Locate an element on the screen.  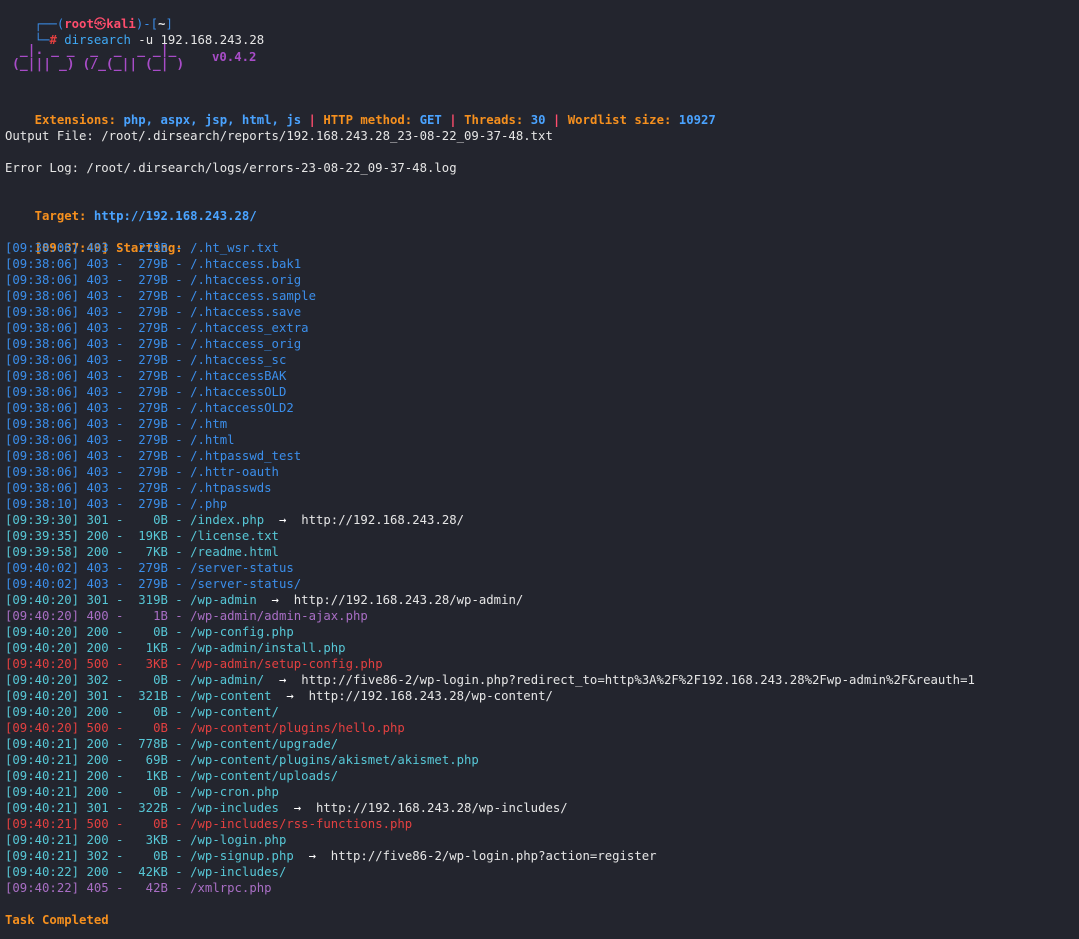
result-path: /index.php is located at coordinates (227, 520).